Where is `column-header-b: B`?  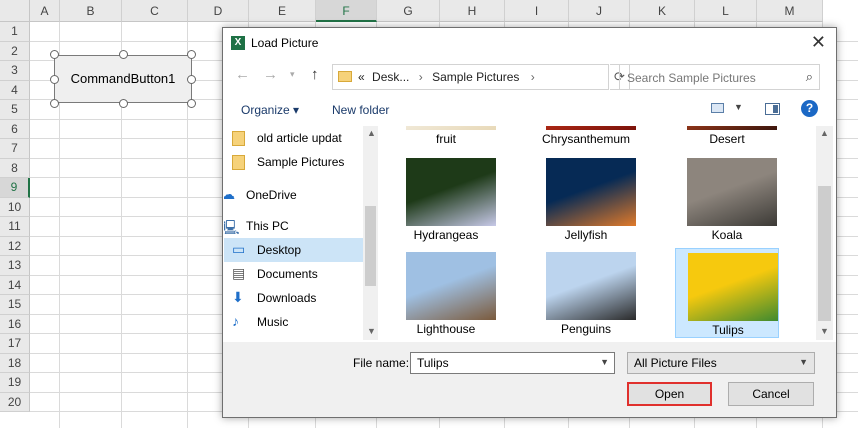 column-header-b: B is located at coordinates (91, 11).